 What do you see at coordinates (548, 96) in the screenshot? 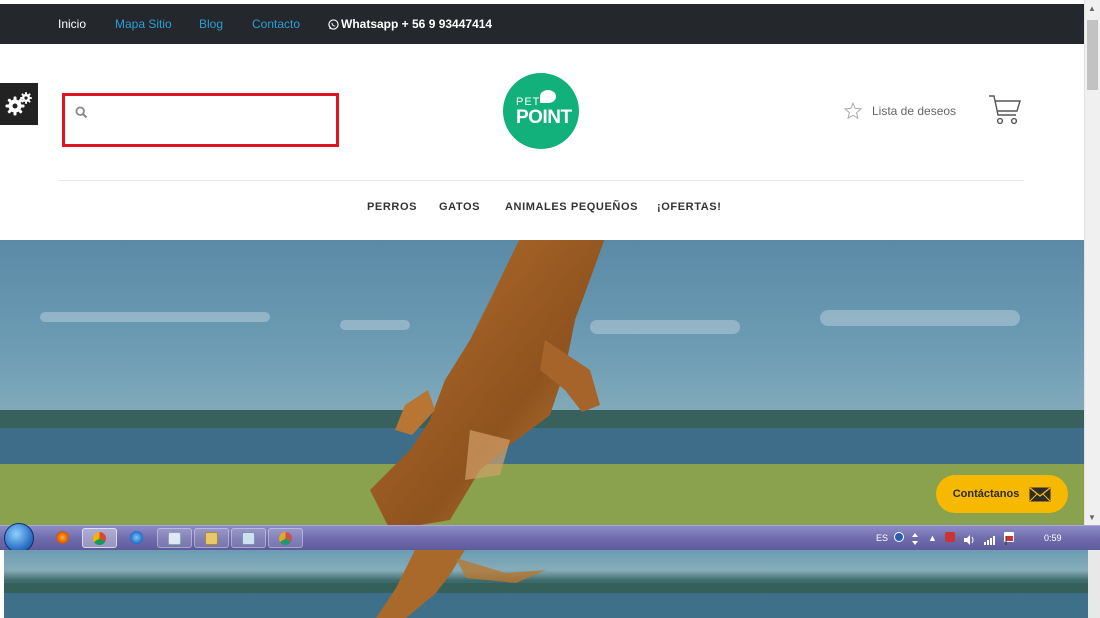
I see `logo-bubble-icon` at bounding box center [548, 96].